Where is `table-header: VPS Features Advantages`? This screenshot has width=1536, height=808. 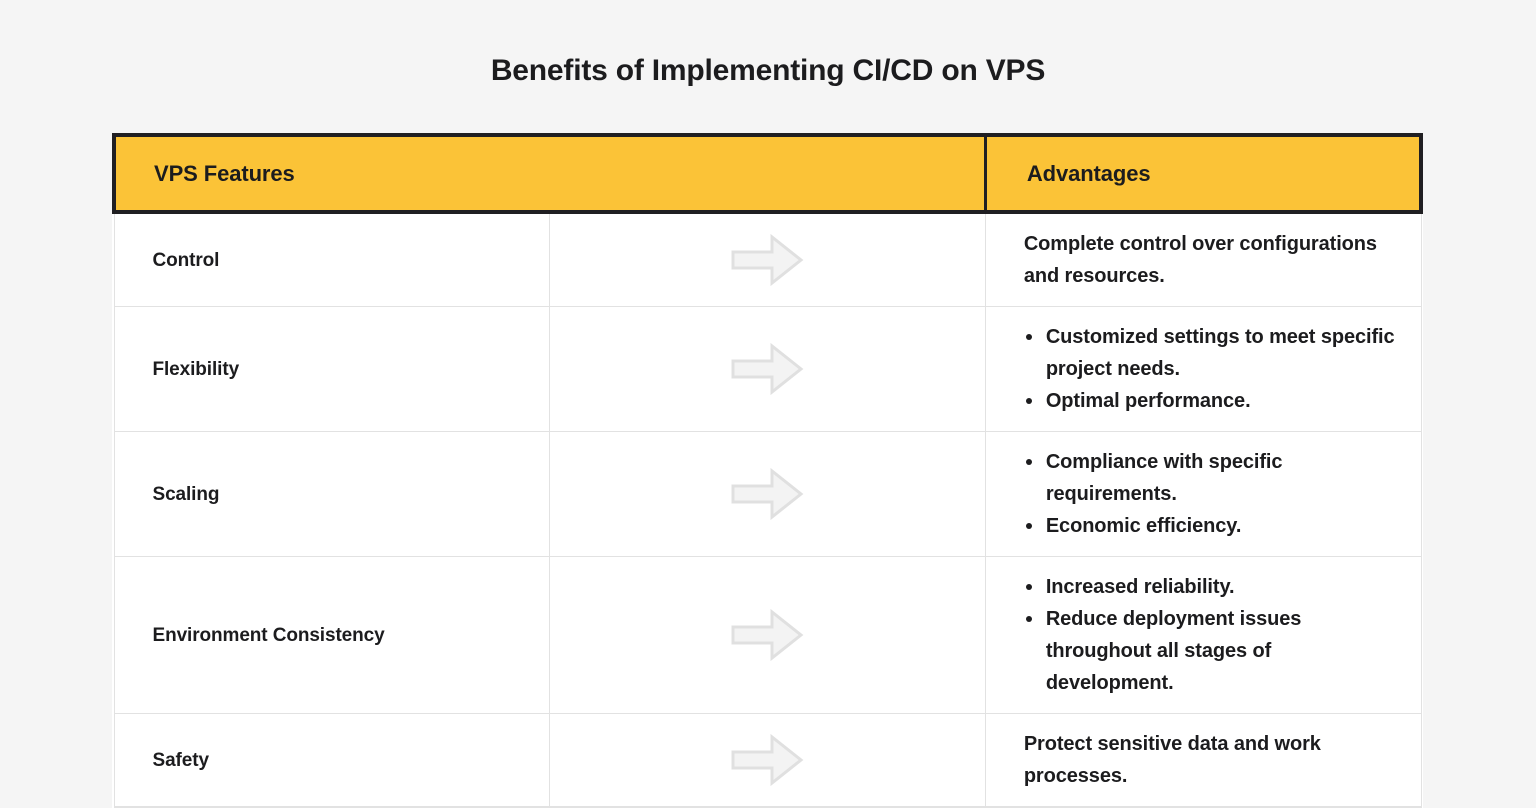 table-header: VPS Features Advantages is located at coordinates (767, 173).